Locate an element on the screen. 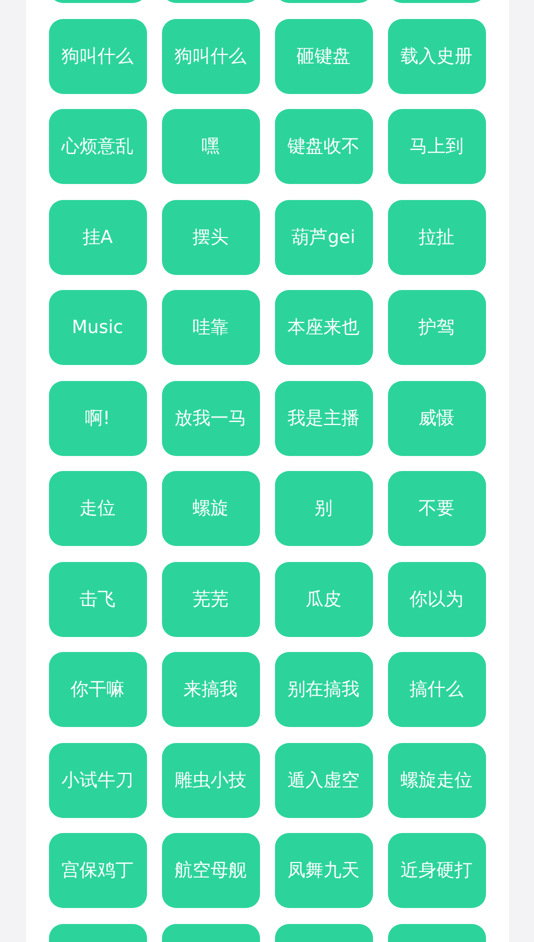 This screenshot has height=942, width=534. sound-button: Music is located at coordinates (97, 327).